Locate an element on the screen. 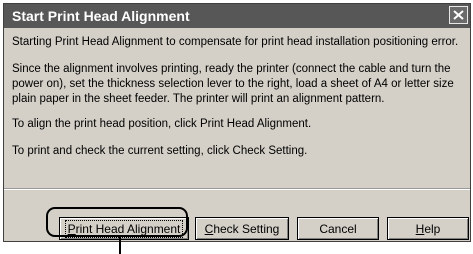 The width and height of the screenshot is (473, 254). separator is located at coordinates (237, 189).